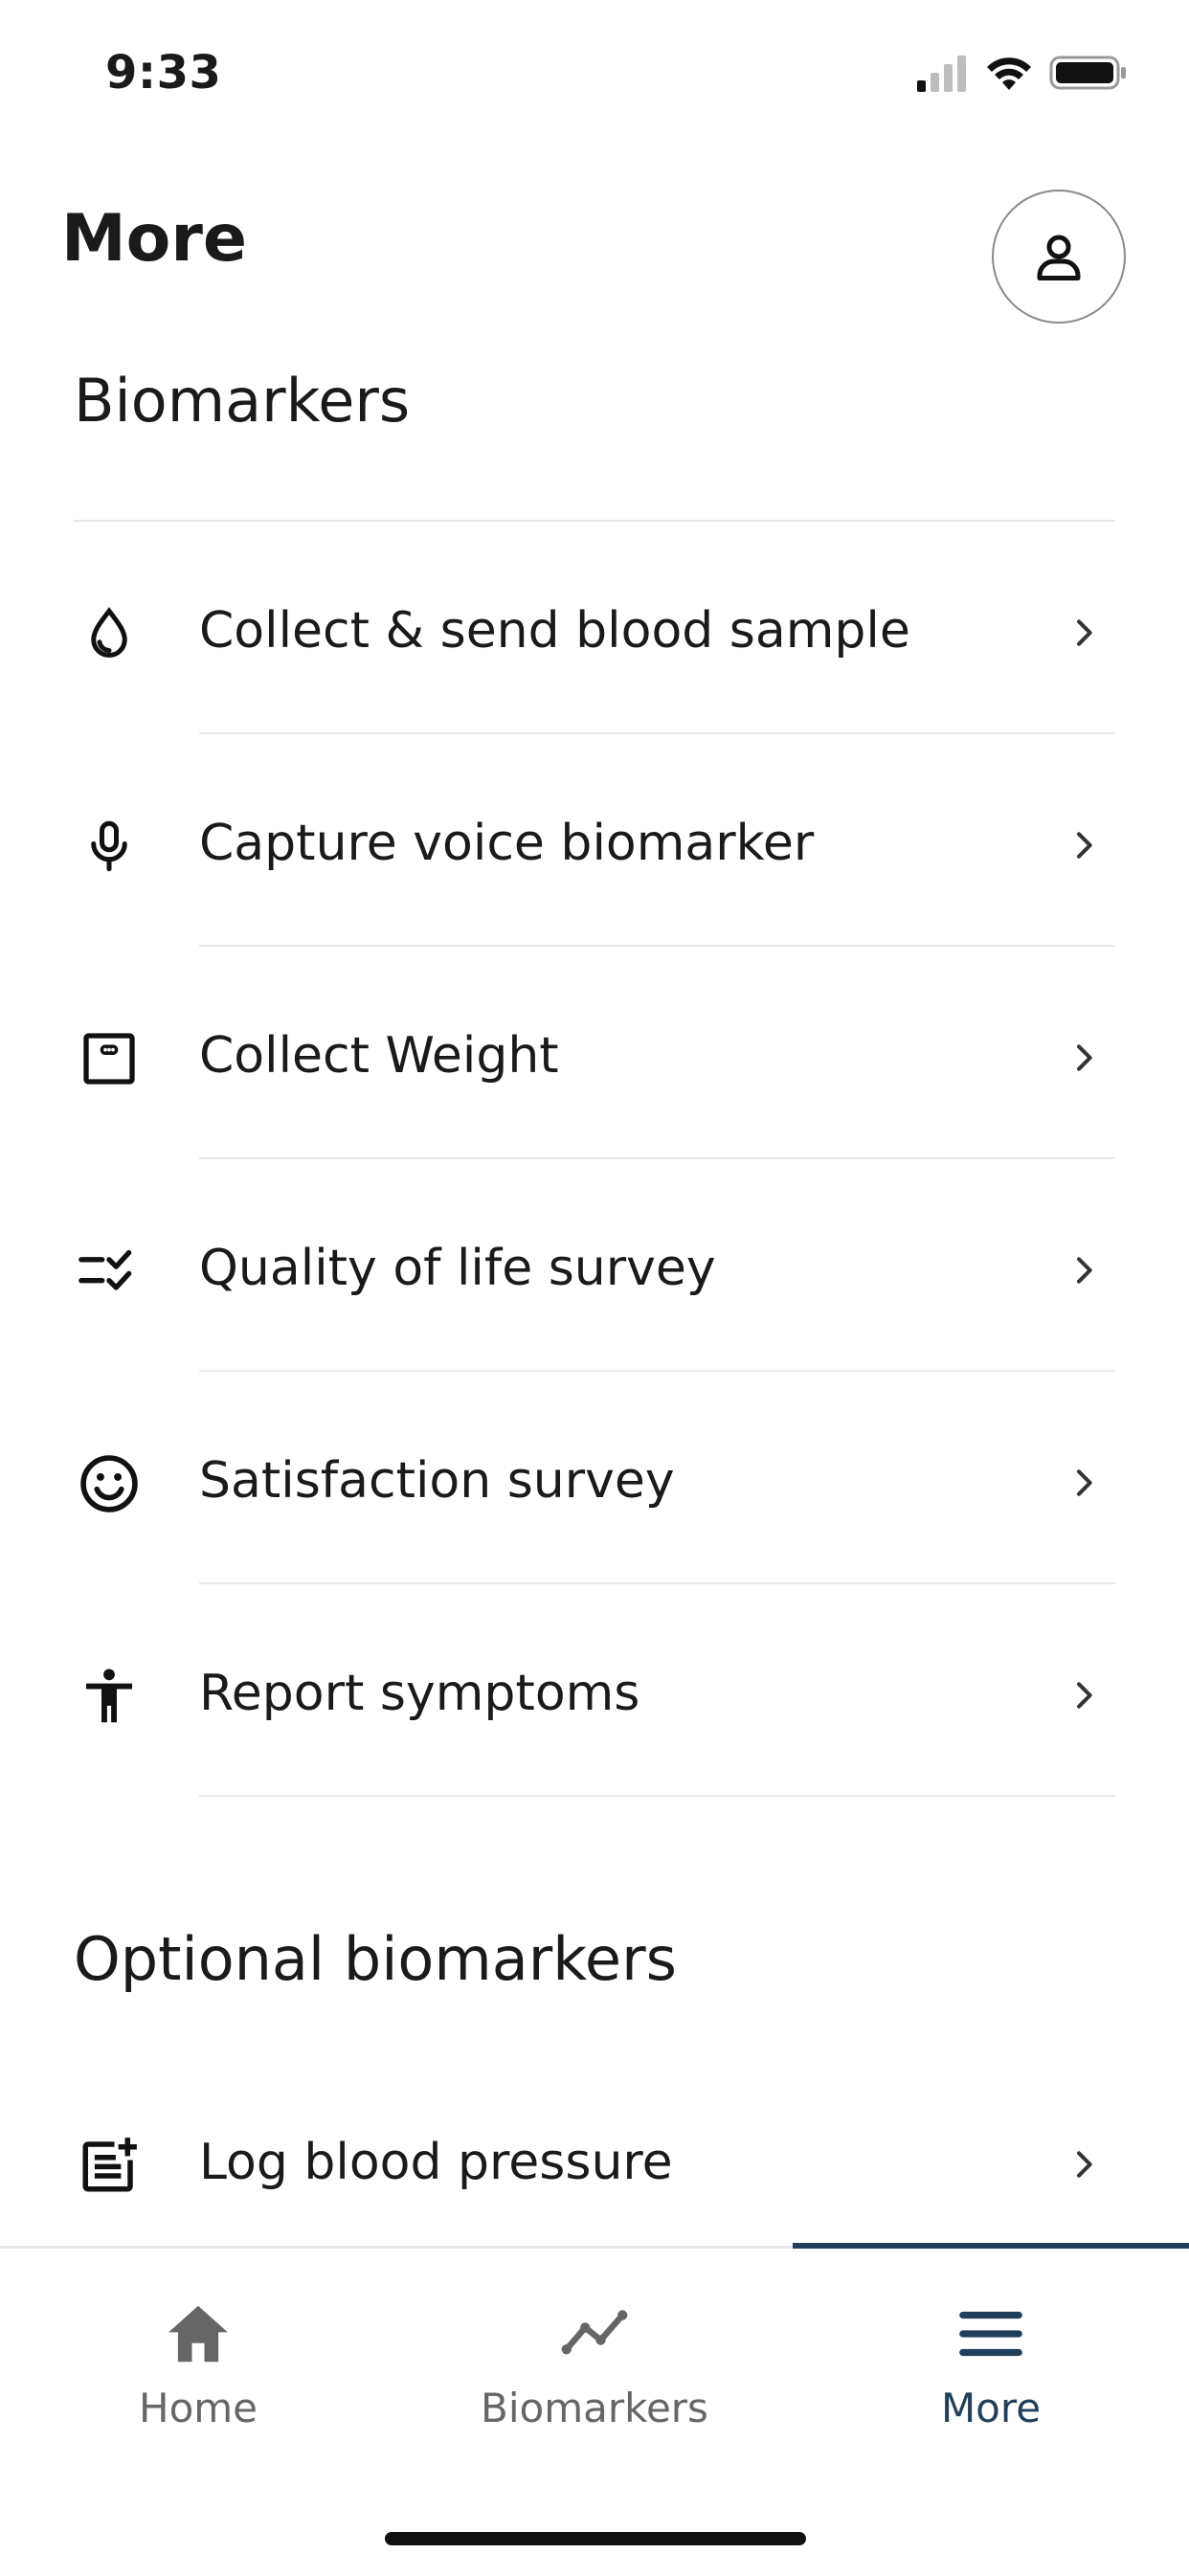 This screenshot has width=1189, height=2576. What do you see at coordinates (198, 2408) in the screenshot?
I see `tab-label: Home` at bounding box center [198, 2408].